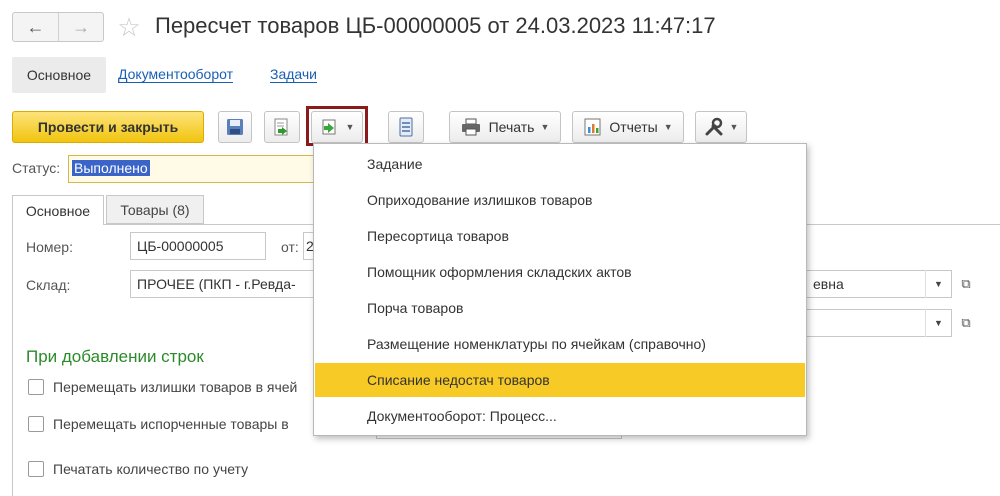 The height and width of the screenshot is (496, 1000). I want to click on arrow-right-icon: →, so click(81, 26).